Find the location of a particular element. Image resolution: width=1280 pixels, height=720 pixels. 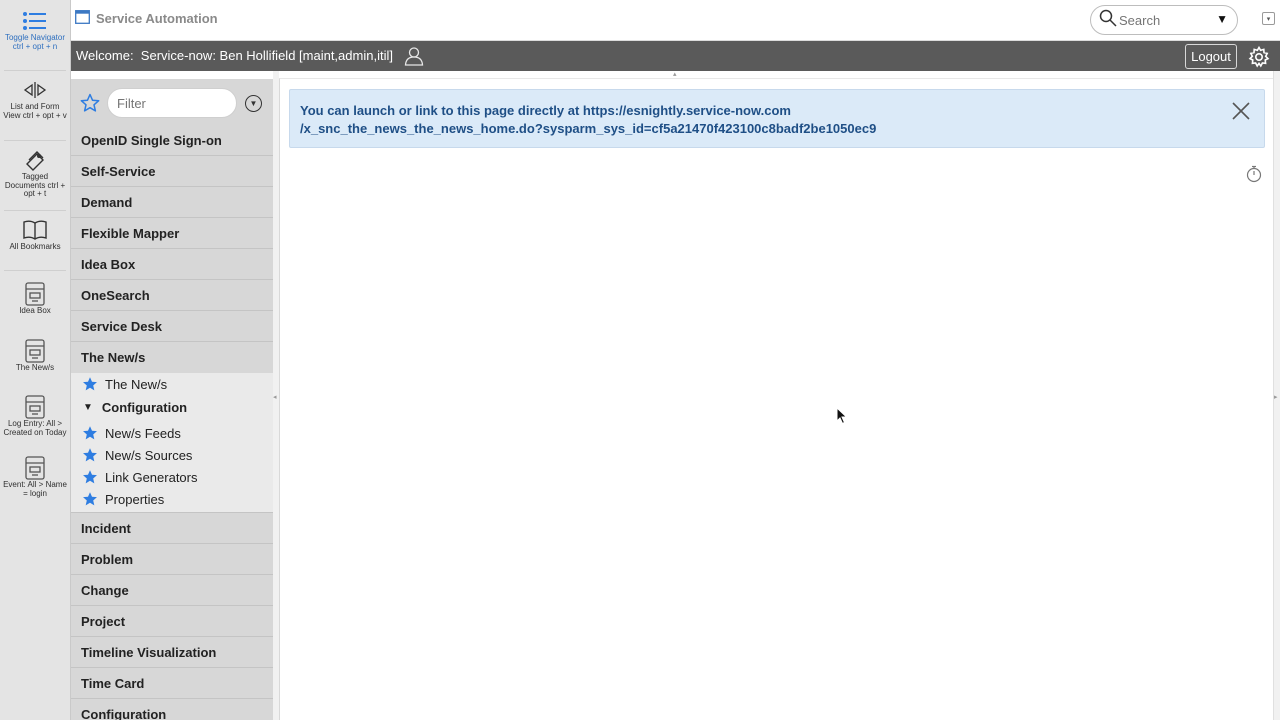

nav-section-label: Configuration is located at coordinates (144, 407).